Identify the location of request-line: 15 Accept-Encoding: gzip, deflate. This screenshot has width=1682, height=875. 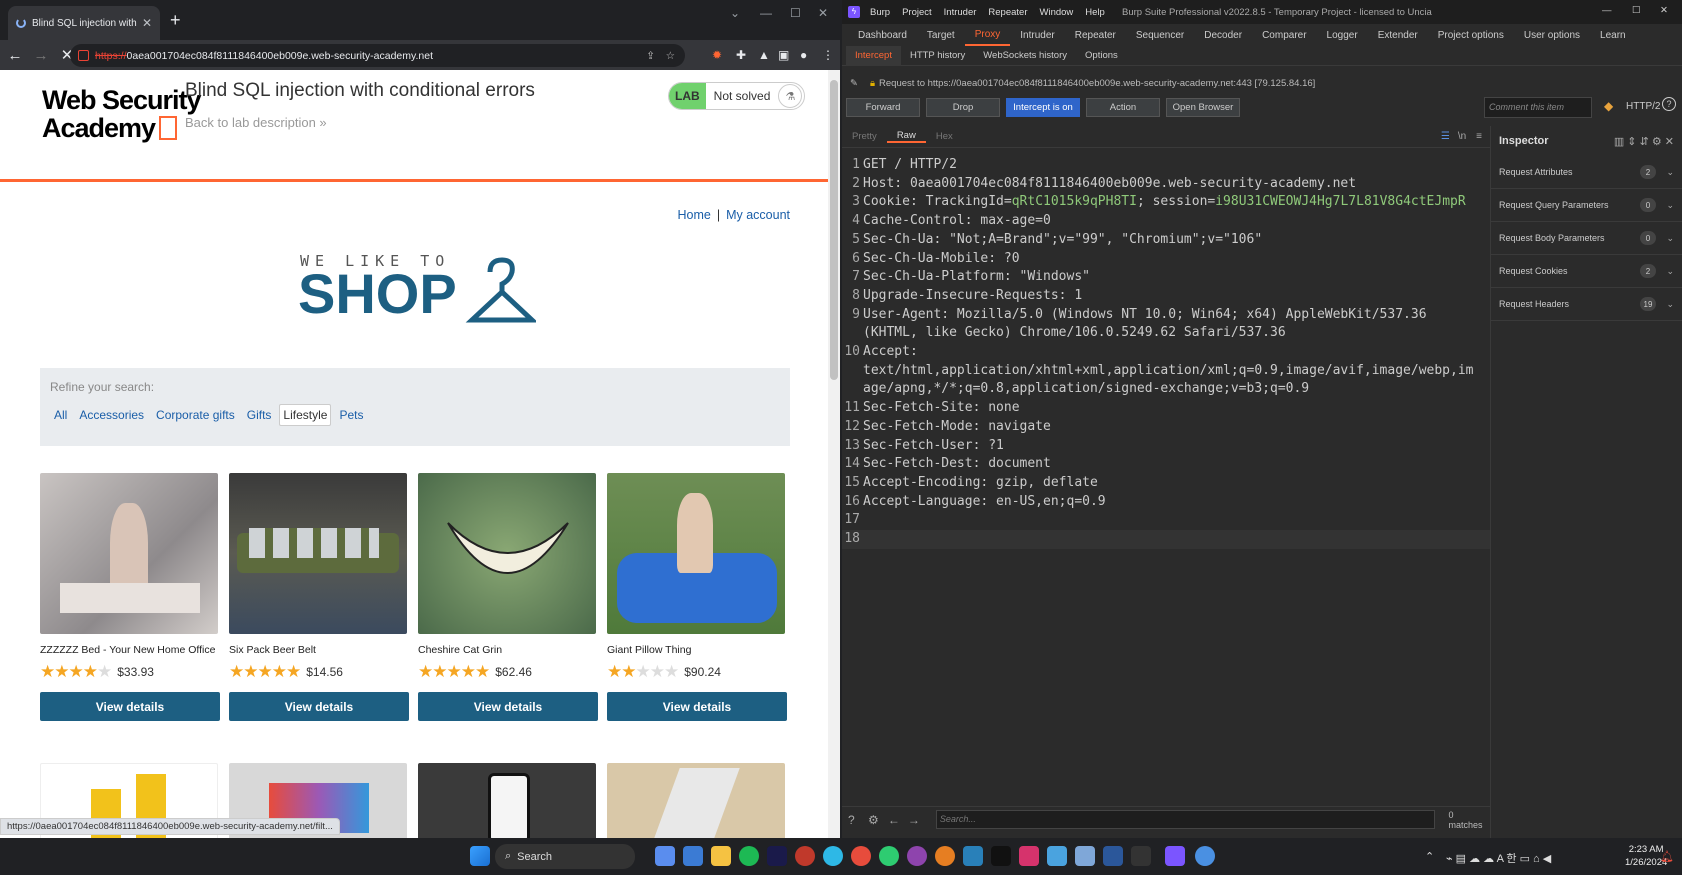
(1166, 483).